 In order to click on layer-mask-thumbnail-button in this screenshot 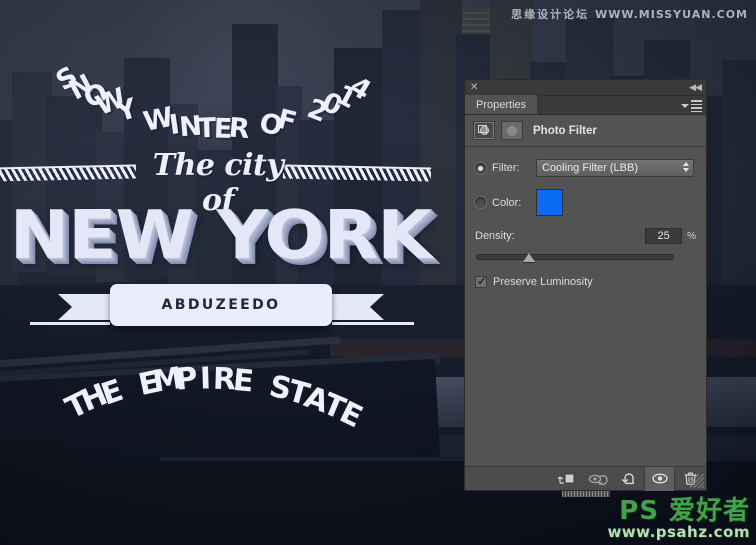, I will do `click(512, 130)`.